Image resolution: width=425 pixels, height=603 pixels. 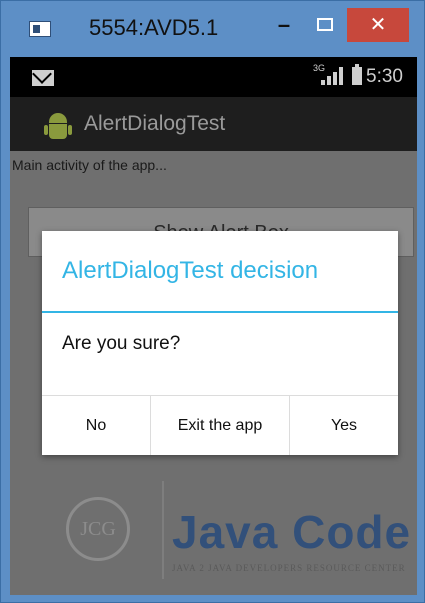 I want to click on close-icon: ✕, so click(x=378, y=25).